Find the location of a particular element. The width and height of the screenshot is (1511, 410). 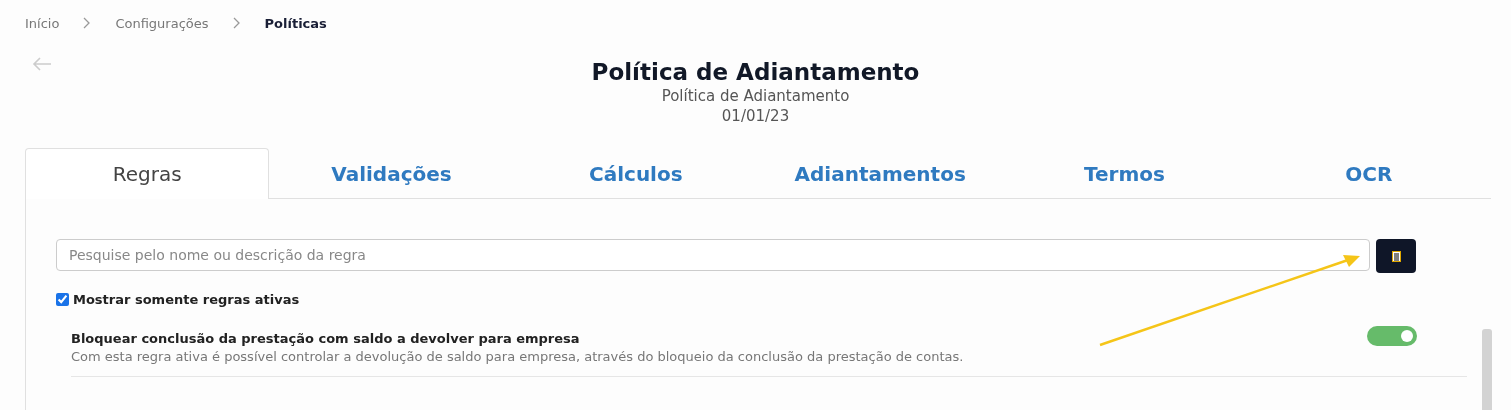

page-title: Política de Adiantamento is located at coordinates (755, 72).